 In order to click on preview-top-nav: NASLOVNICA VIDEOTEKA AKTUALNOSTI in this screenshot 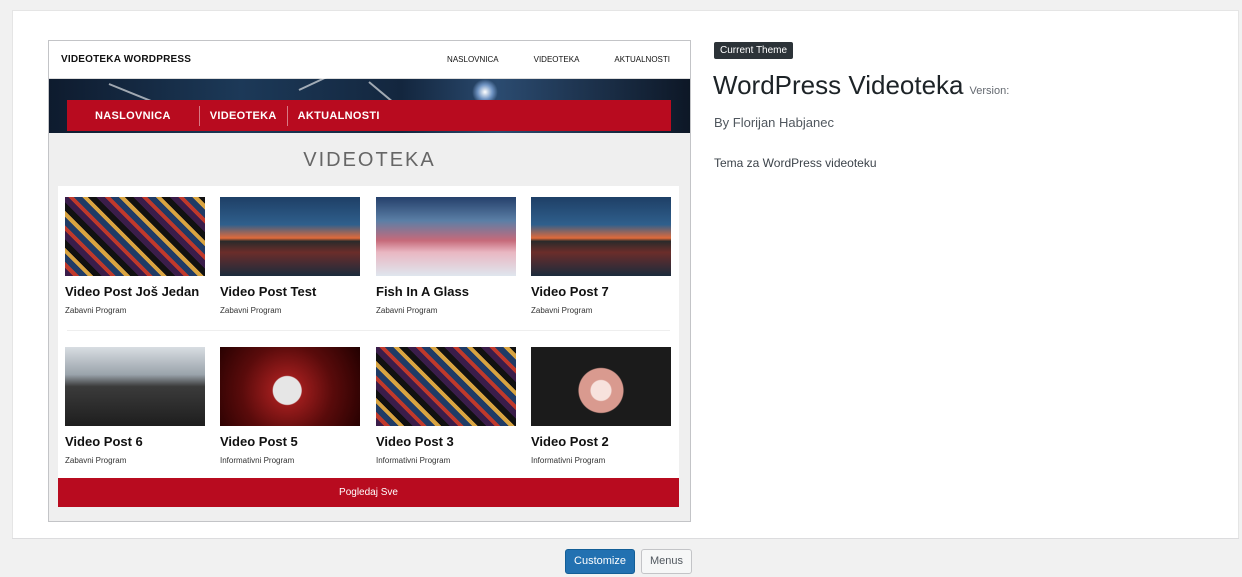, I will do `click(558, 59)`.